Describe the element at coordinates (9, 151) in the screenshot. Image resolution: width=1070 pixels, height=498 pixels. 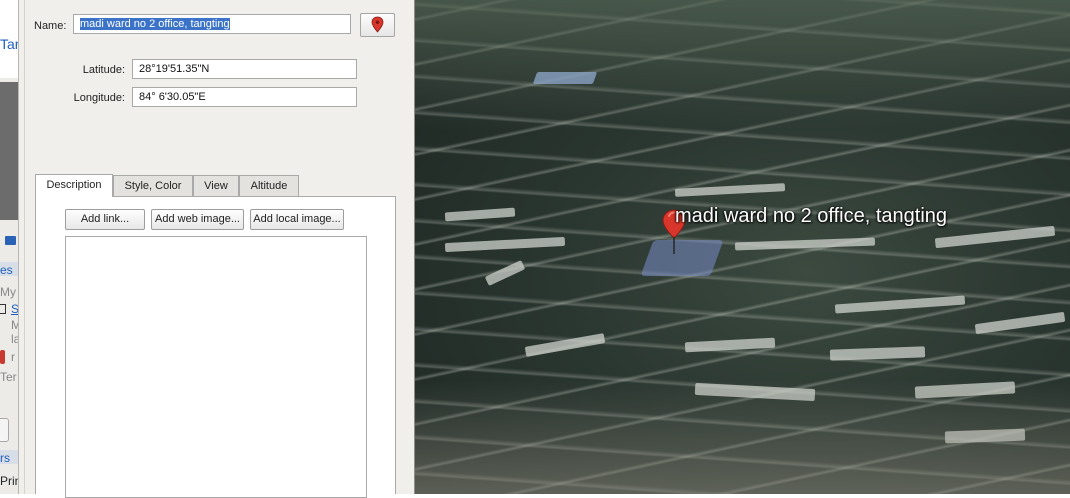
I see `sidebar-results-panel` at that location.